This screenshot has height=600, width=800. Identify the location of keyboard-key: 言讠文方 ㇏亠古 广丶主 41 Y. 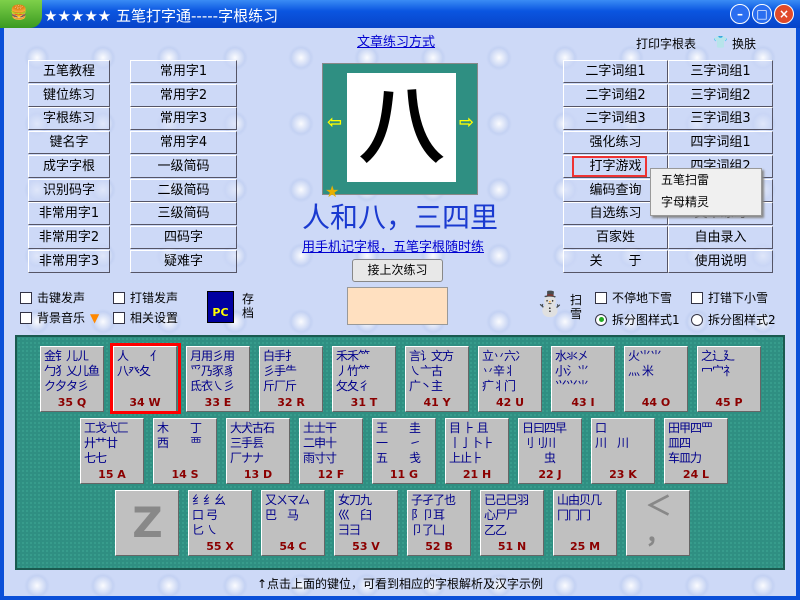
(437, 379).